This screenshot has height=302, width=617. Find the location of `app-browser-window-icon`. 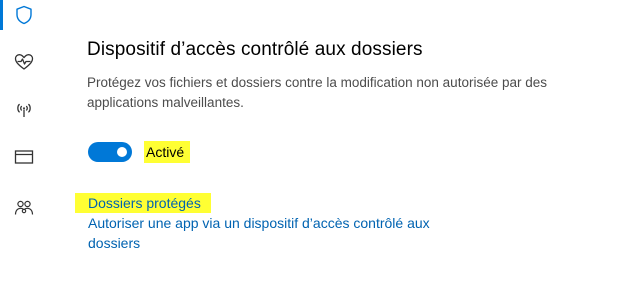

app-browser-window-icon is located at coordinates (24, 157).